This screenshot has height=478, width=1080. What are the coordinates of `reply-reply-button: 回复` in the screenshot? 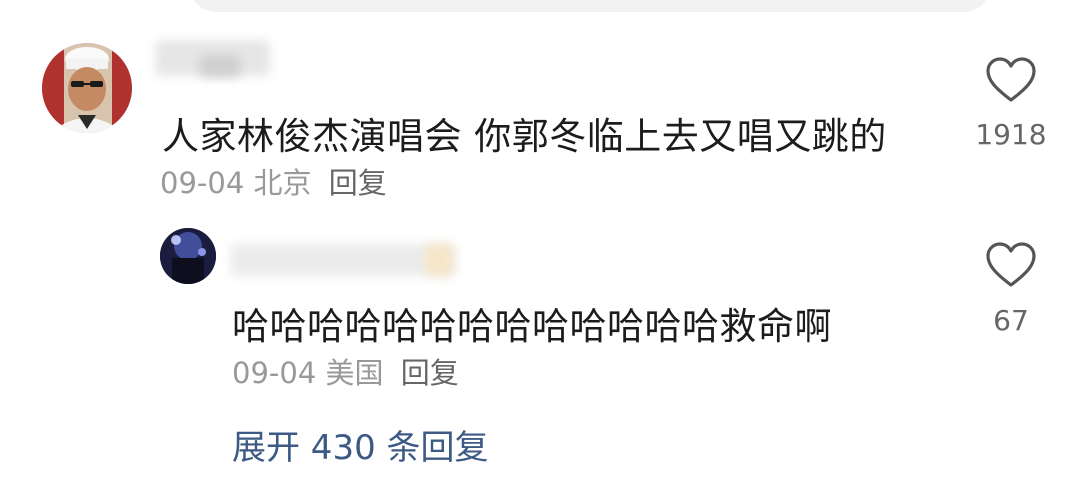 It's located at (430, 373).